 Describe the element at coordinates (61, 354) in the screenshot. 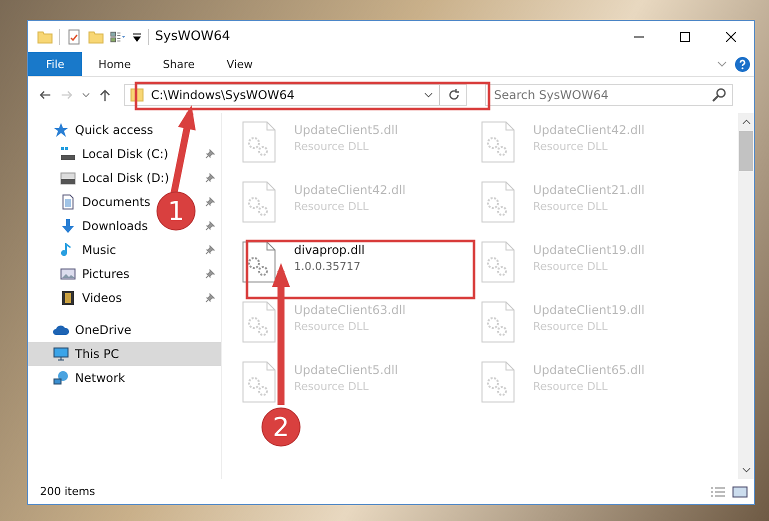

I see `monitor-icon` at that location.